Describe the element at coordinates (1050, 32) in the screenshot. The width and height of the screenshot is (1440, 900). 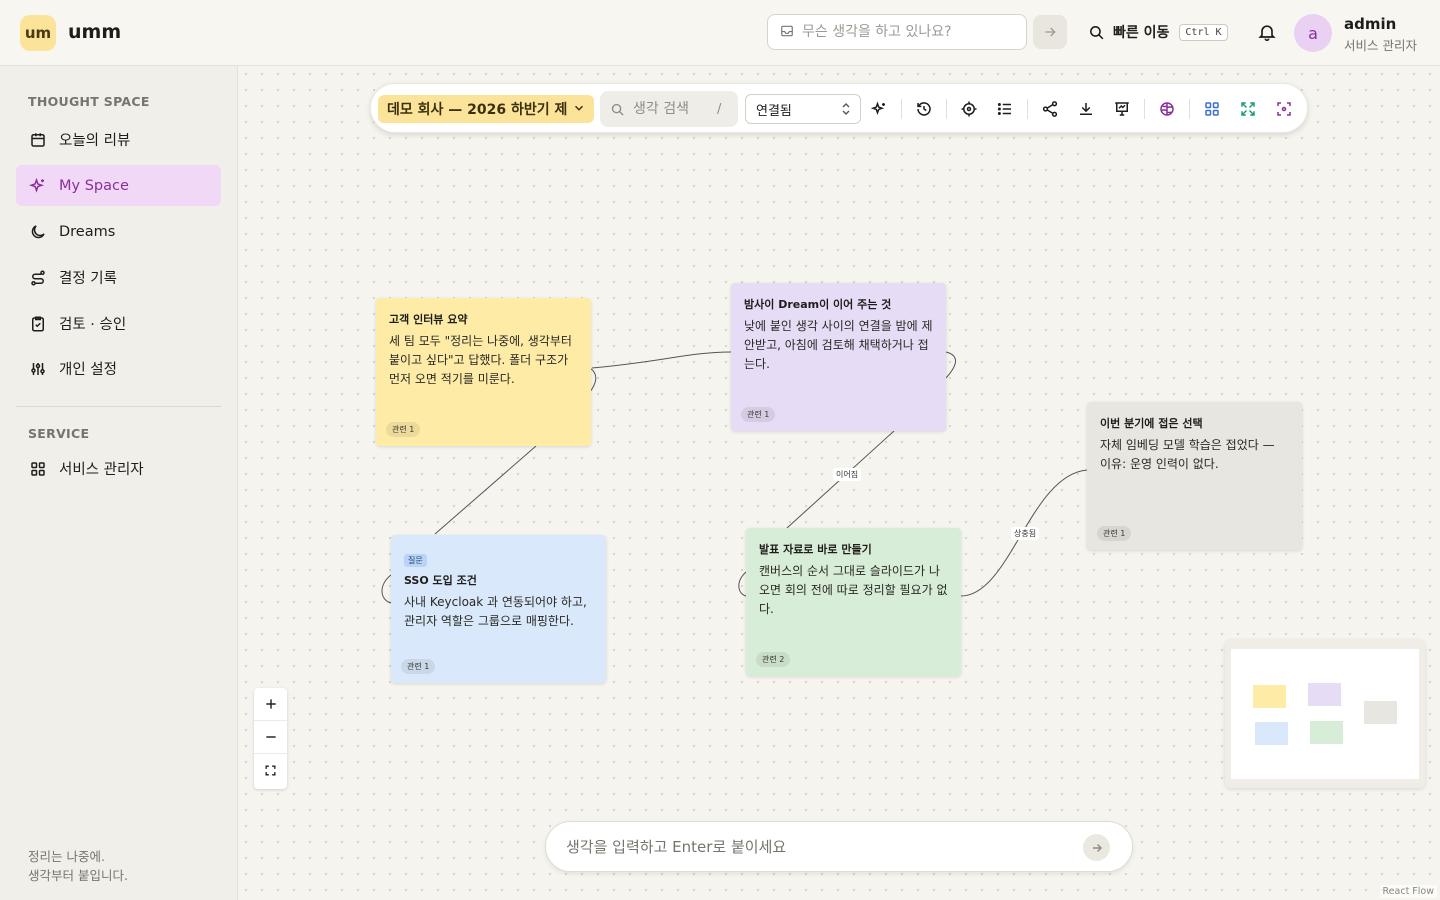
I see `quick-thought-send-button` at that location.